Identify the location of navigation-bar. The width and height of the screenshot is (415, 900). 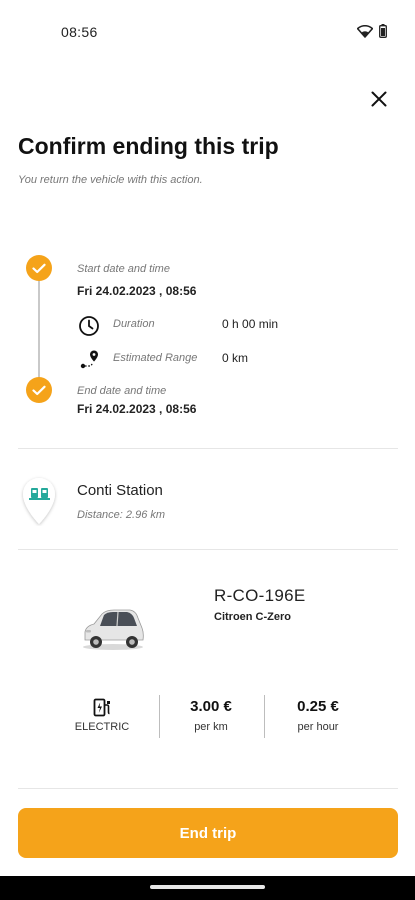
(207, 888).